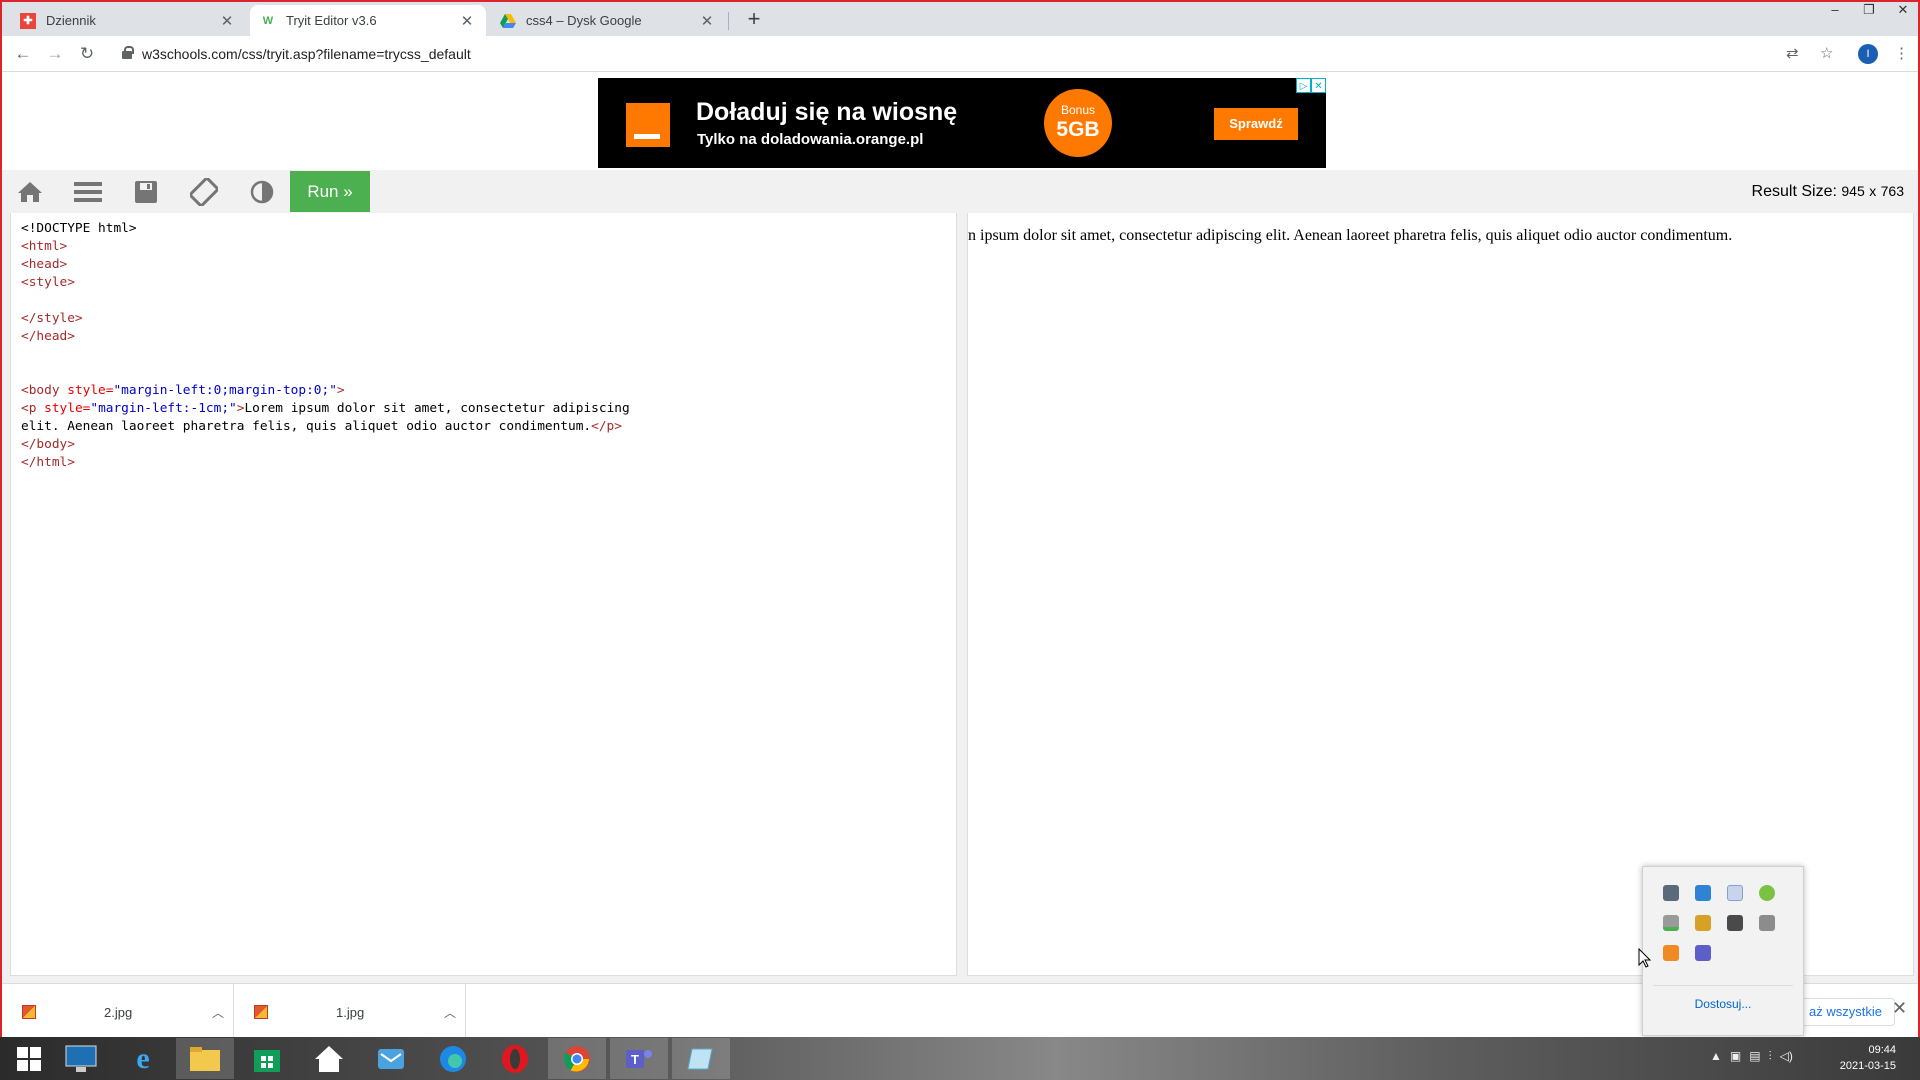 The height and width of the screenshot is (1080, 1920). What do you see at coordinates (1873, 191) in the screenshot?
I see `result-x: x` at bounding box center [1873, 191].